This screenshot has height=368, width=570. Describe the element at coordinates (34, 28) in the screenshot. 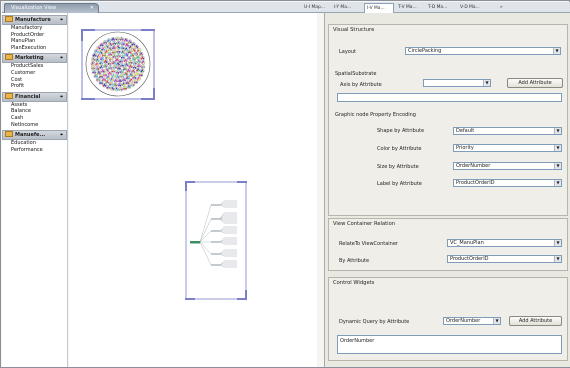

I see `nav-item: Manufactory` at that location.